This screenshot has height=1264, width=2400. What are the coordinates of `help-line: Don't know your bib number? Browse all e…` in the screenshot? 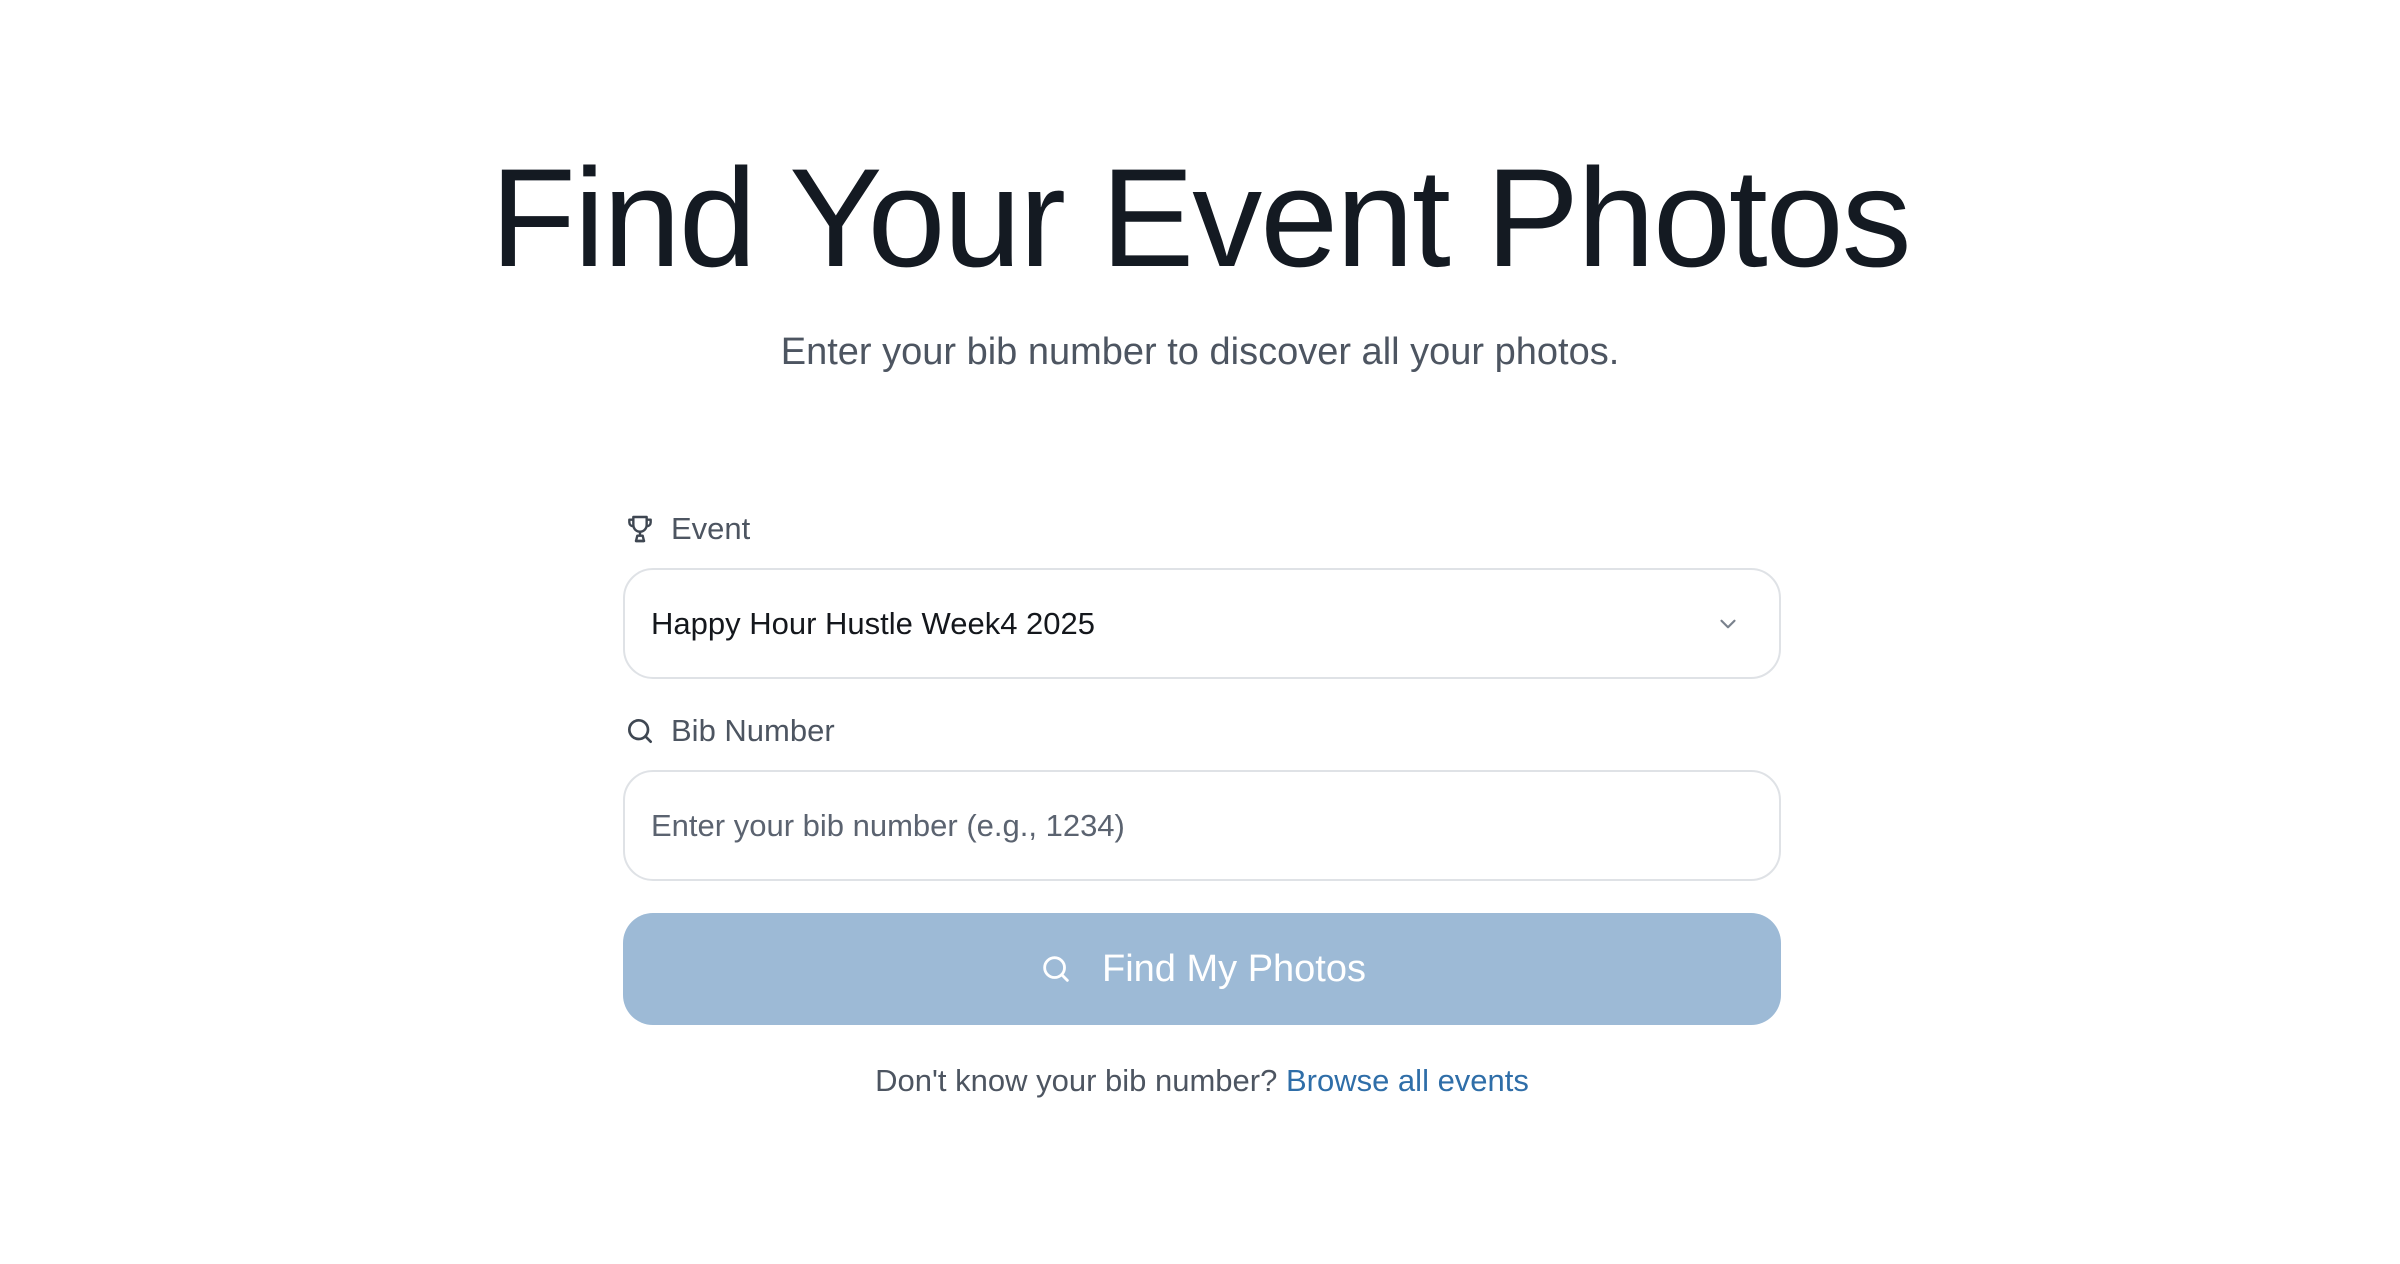 It's located at (1202, 1081).